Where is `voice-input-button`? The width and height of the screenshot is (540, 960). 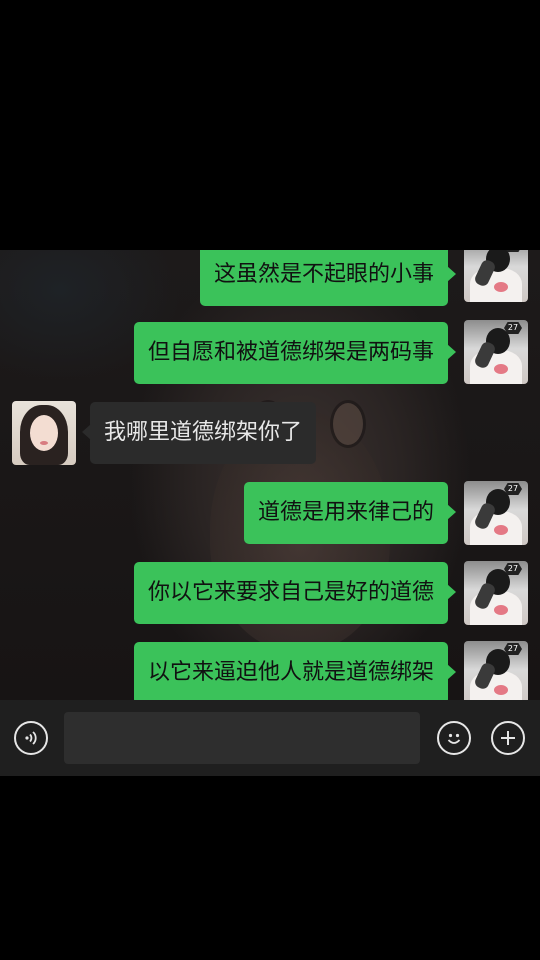
voice-input-button is located at coordinates (31, 738).